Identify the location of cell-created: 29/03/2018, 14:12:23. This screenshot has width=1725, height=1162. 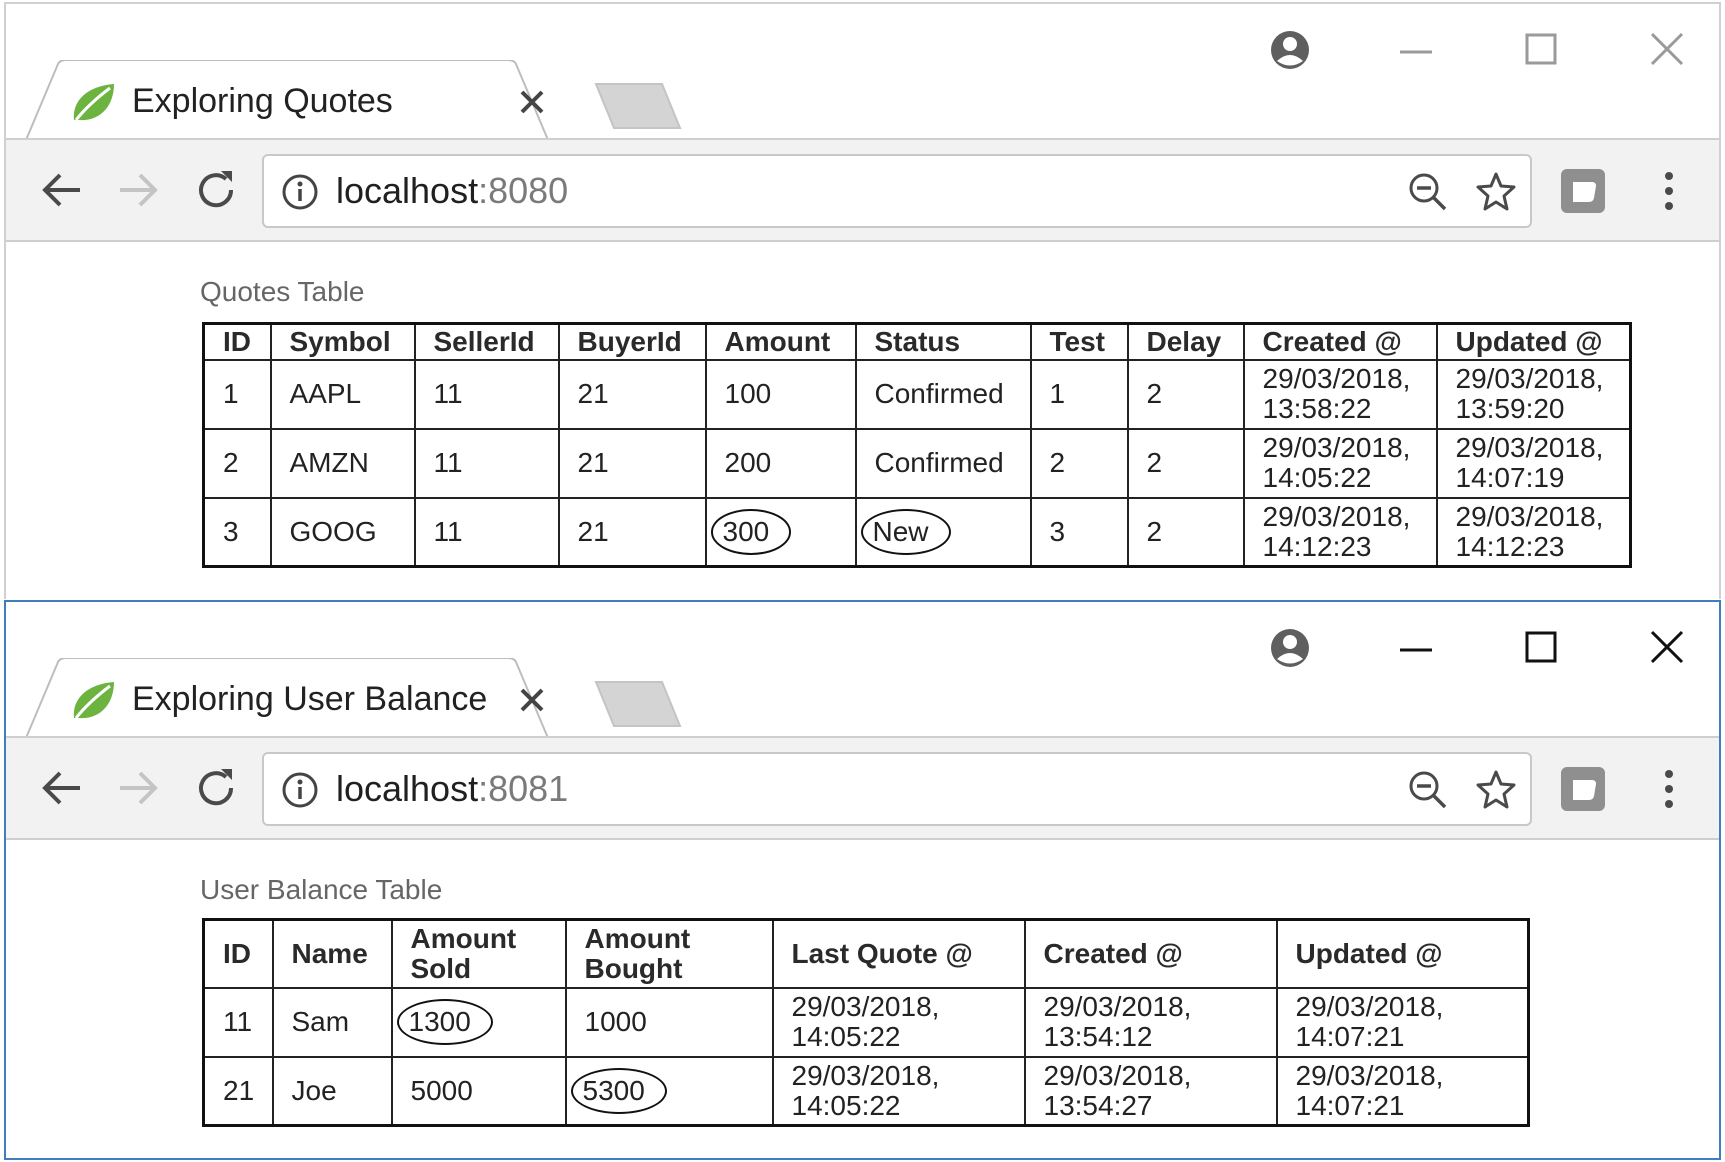
(1340, 532).